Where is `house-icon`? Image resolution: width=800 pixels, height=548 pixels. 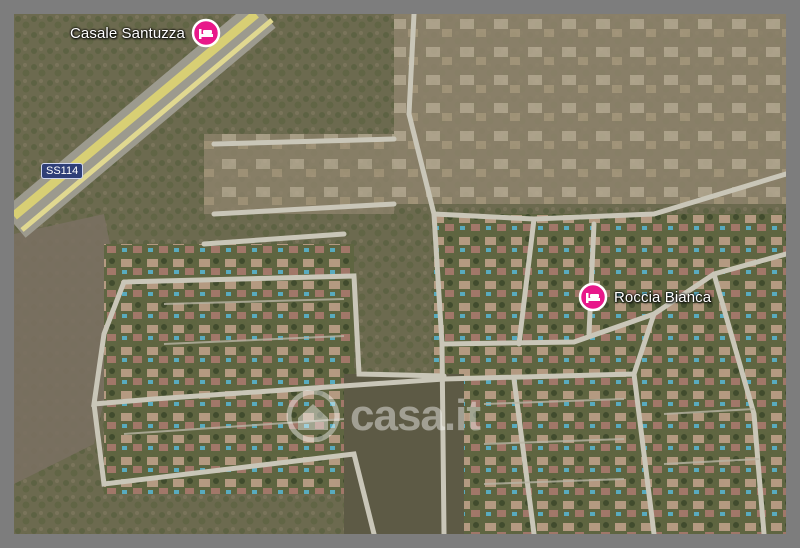 house-icon is located at coordinates (313, 416).